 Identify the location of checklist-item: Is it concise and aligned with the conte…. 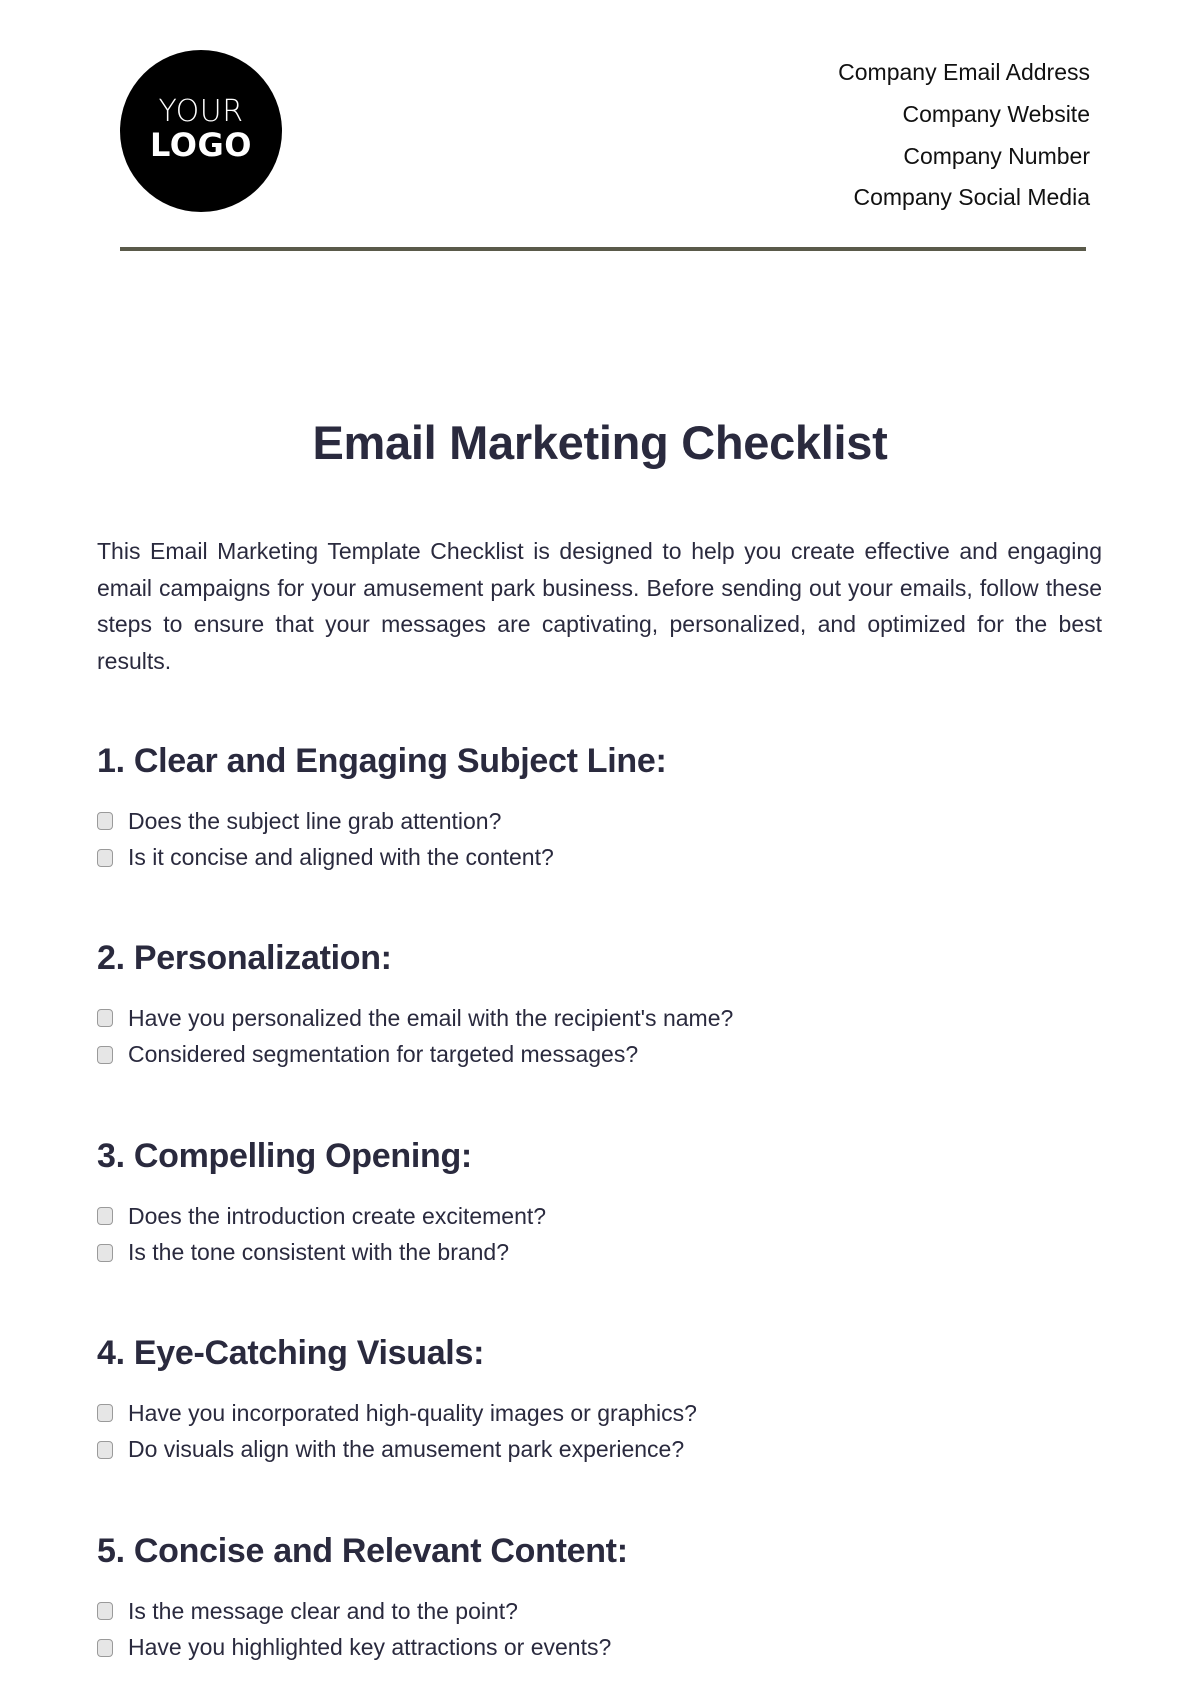
(597, 858).